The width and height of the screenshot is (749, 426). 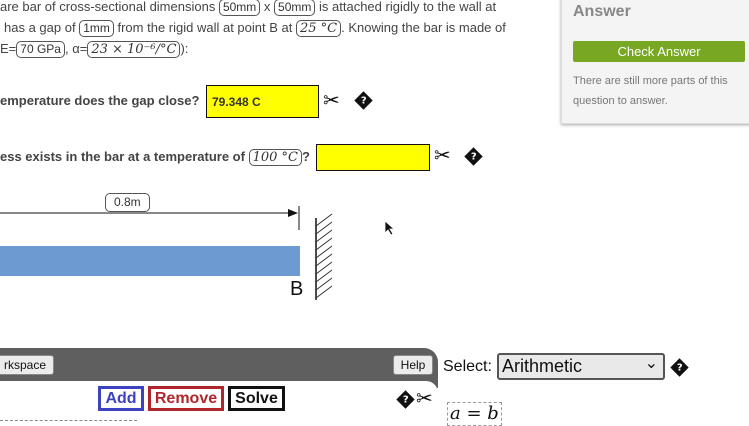 I want to click on operation-select: Arithmetic ⌄, so click(x=581, y=366).